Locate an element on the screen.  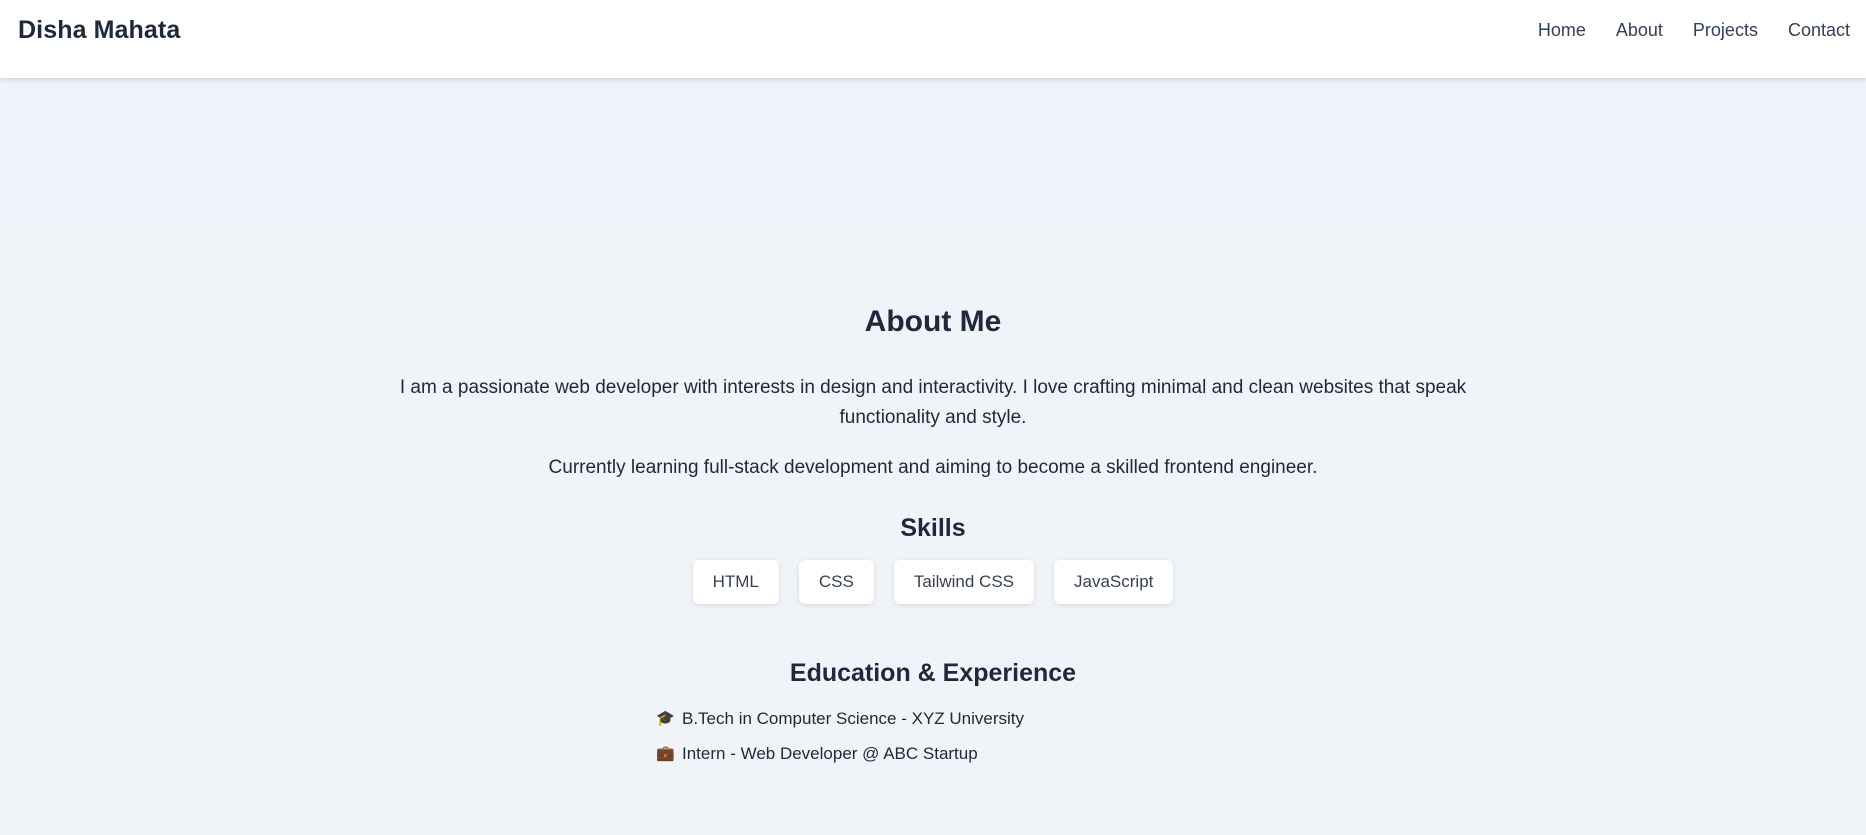
nav-link-home: Home is located at coordinates (1562, 30).